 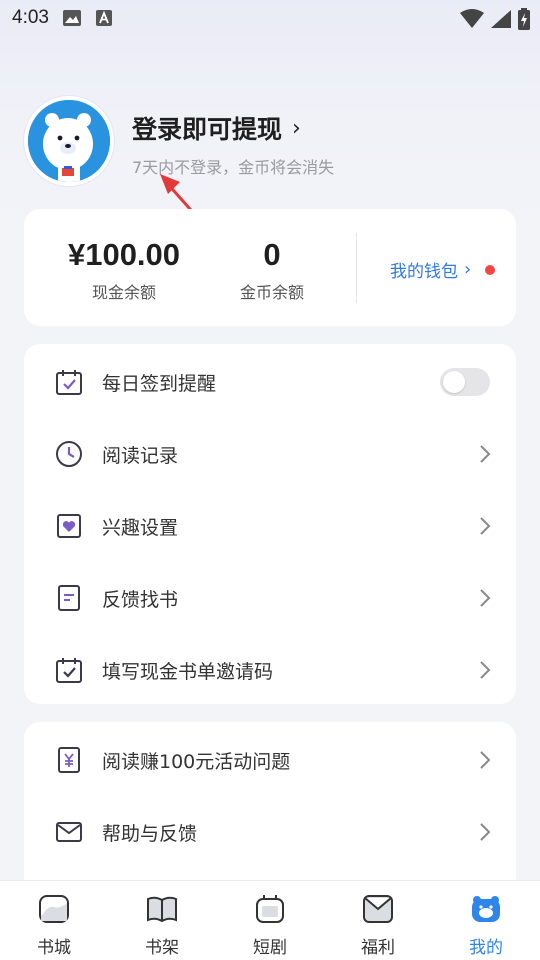 I want to click on battery-icon, so click(x=524, y=21).